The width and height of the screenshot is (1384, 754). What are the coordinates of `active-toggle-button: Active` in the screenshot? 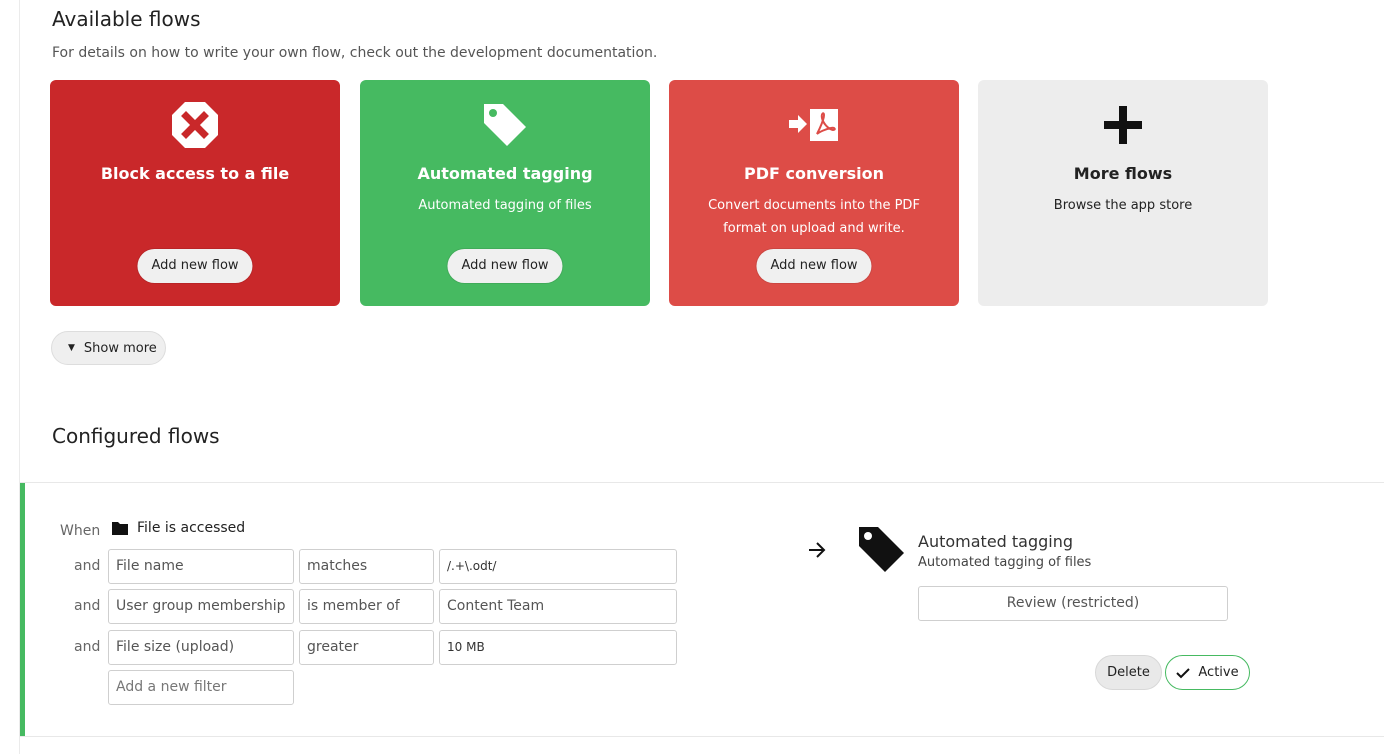 It's located at (1207, 672).